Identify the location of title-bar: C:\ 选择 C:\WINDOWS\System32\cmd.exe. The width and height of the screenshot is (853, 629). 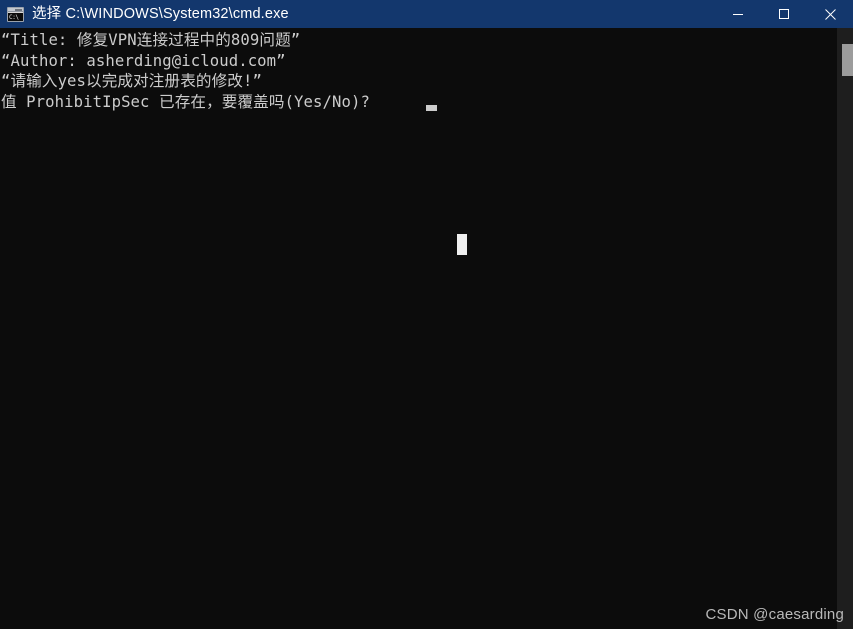
(426, 14).